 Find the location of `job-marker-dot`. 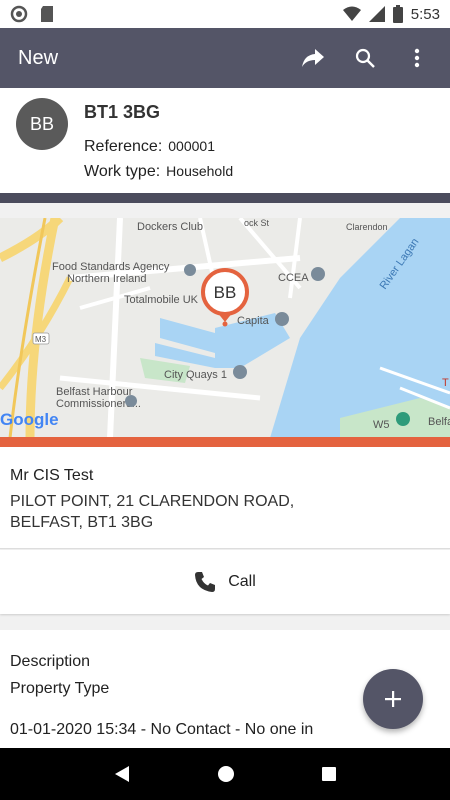

job-marker-dot is located at coordinates (225, 324).